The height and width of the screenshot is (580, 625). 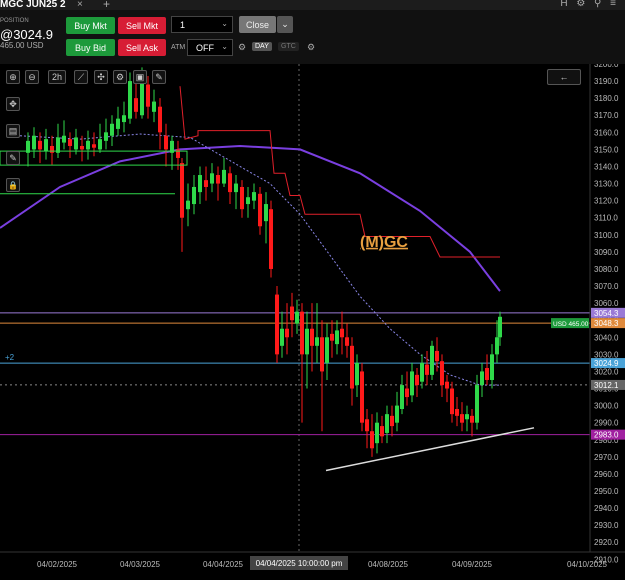 I want to click on y-tick-label: 2920.0, so click(x=606, y=542).